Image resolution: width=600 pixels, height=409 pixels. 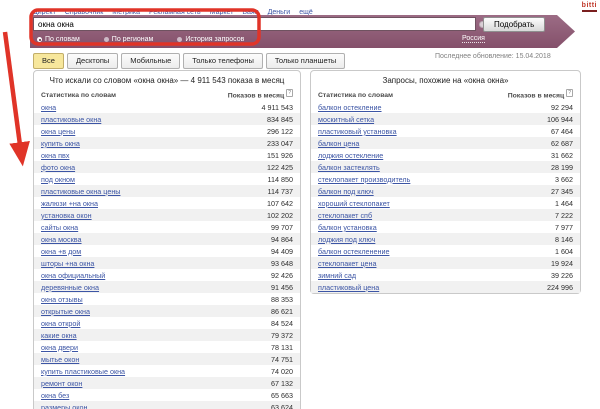 What do you see at coordinates (61, 239) in the screenshot?
I see `keyword-link: окна москва` at bounding box center [61, 239].